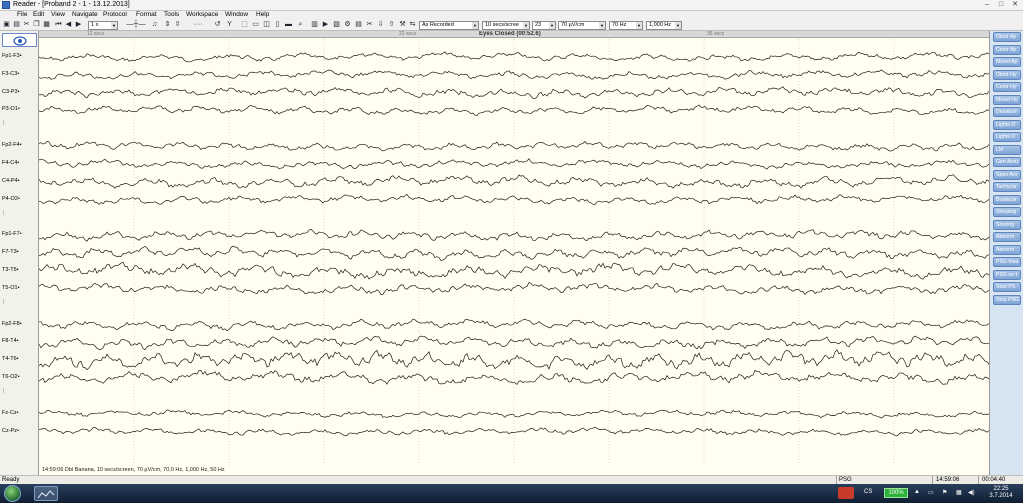  Describe the element at coordinates (11, 199) in the screenshot. I see `channel-label: P4-O2•` at that location.